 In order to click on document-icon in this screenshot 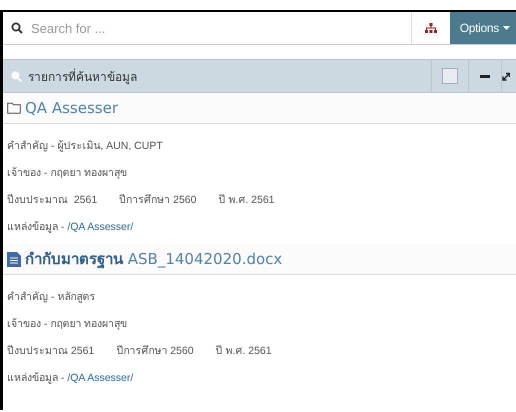, I will do `click(14, 259)`.